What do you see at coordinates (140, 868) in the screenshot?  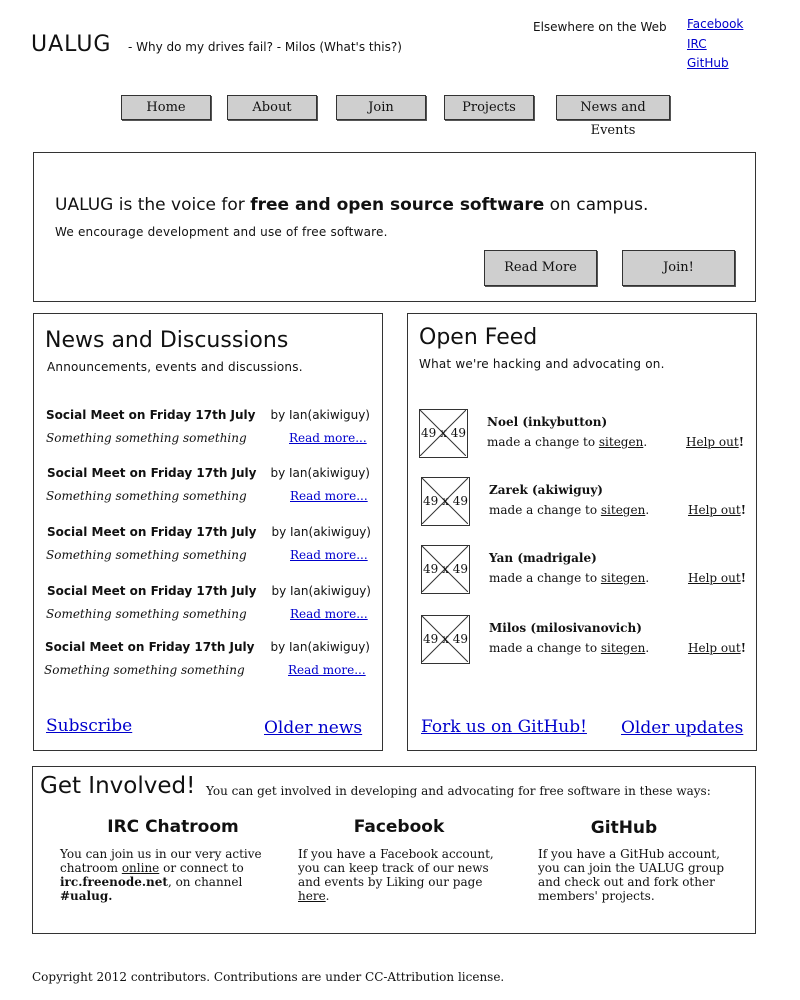 I see `irc-online-link: online` at bounding box center [140, 868].